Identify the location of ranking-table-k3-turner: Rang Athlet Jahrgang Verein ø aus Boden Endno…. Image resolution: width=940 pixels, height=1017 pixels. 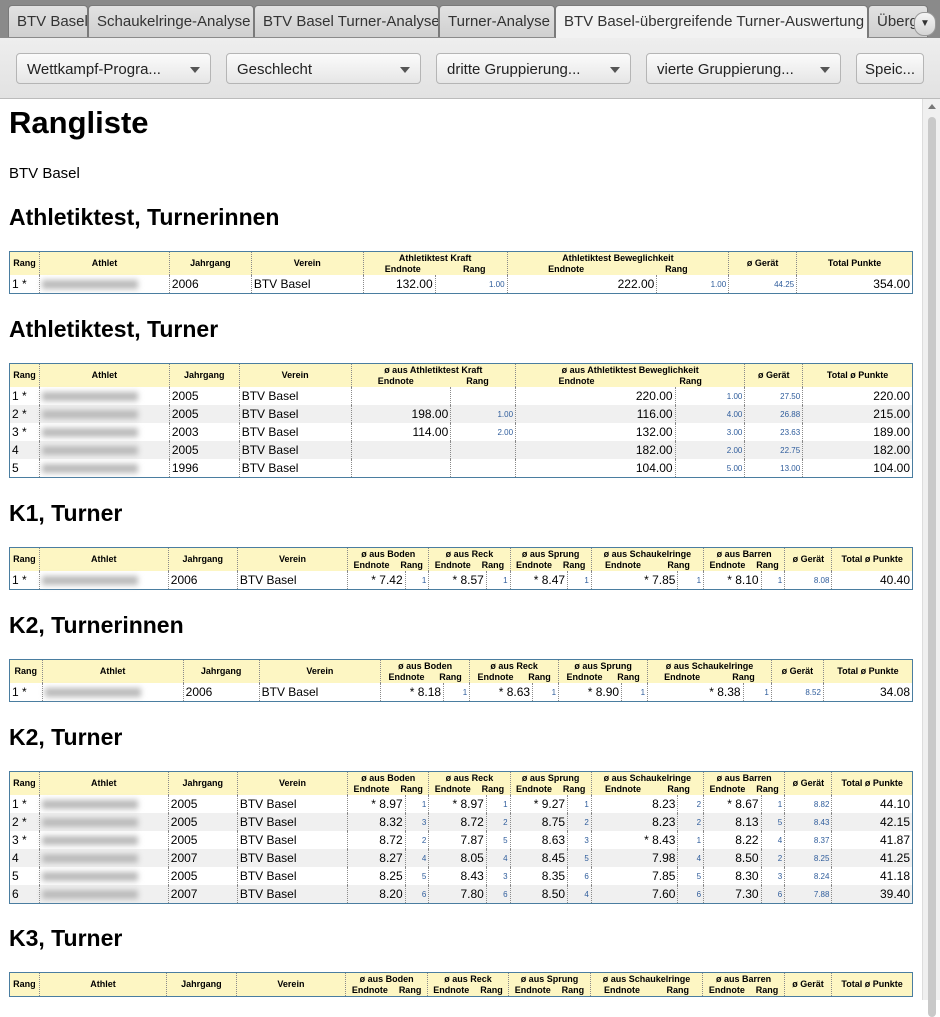
(461, 984).